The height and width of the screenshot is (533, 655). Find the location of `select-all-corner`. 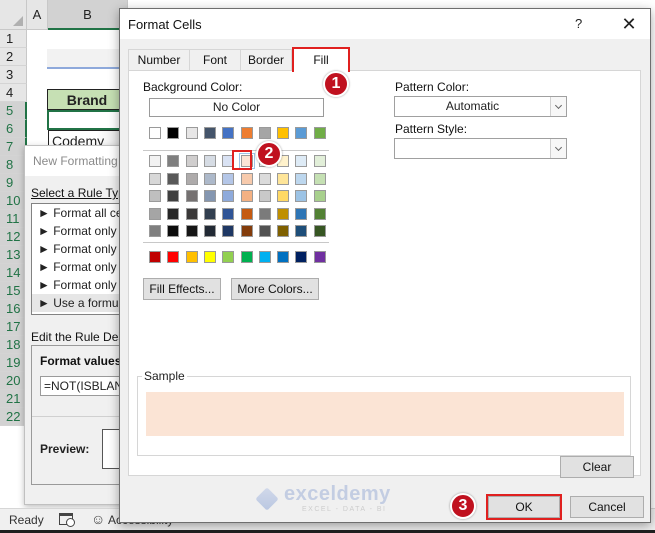

select-all-corner is located at coordinates (13, 15).